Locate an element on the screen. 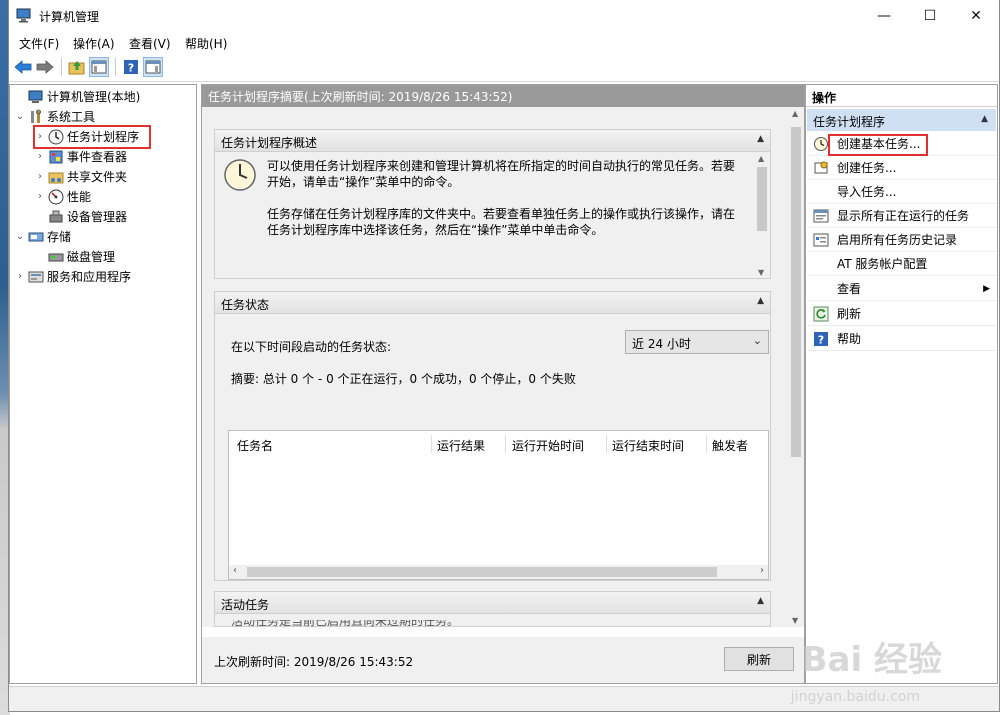 Image resolution: width=1000 pixels, height=715 pixels. task-status-section-header: 任务状态 ▲ is located at coordinates (492, 303).